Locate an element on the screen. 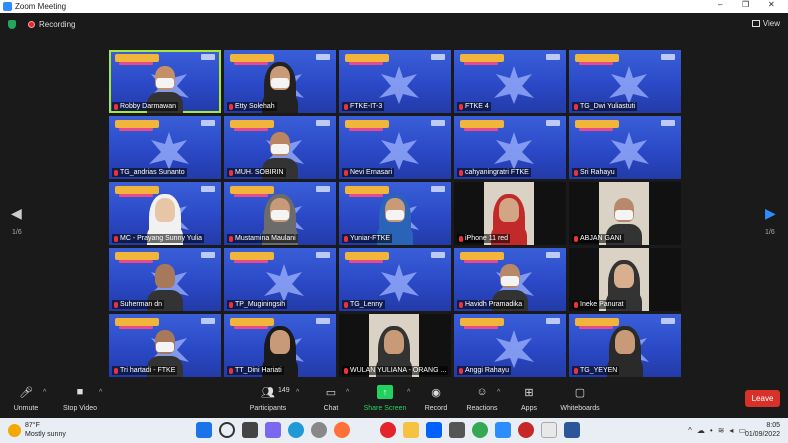 The height and width of the screenshot is (443, 788). participant-name-text: Robby Darmawan is located at coordinates (148, 106).